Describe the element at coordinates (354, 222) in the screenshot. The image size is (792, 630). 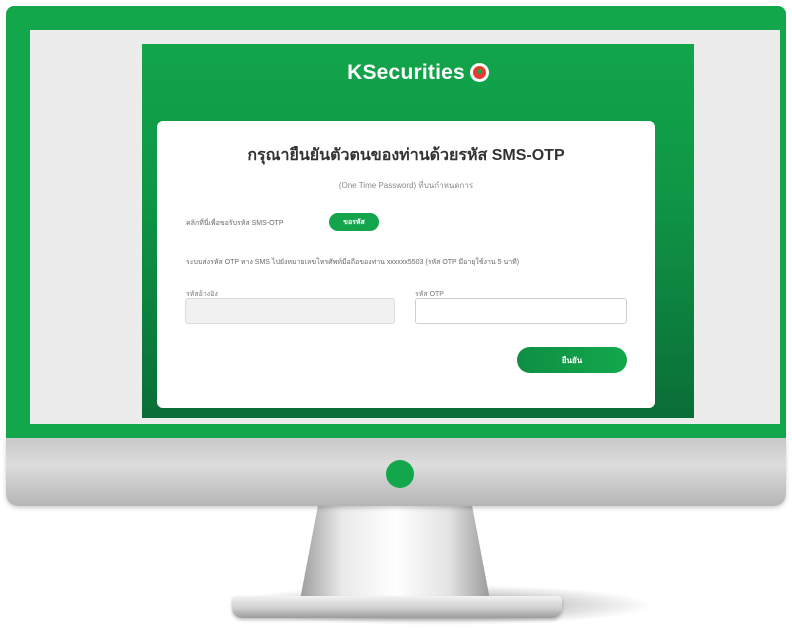
I see `request-otp-button: ขอรหัส` at that location.